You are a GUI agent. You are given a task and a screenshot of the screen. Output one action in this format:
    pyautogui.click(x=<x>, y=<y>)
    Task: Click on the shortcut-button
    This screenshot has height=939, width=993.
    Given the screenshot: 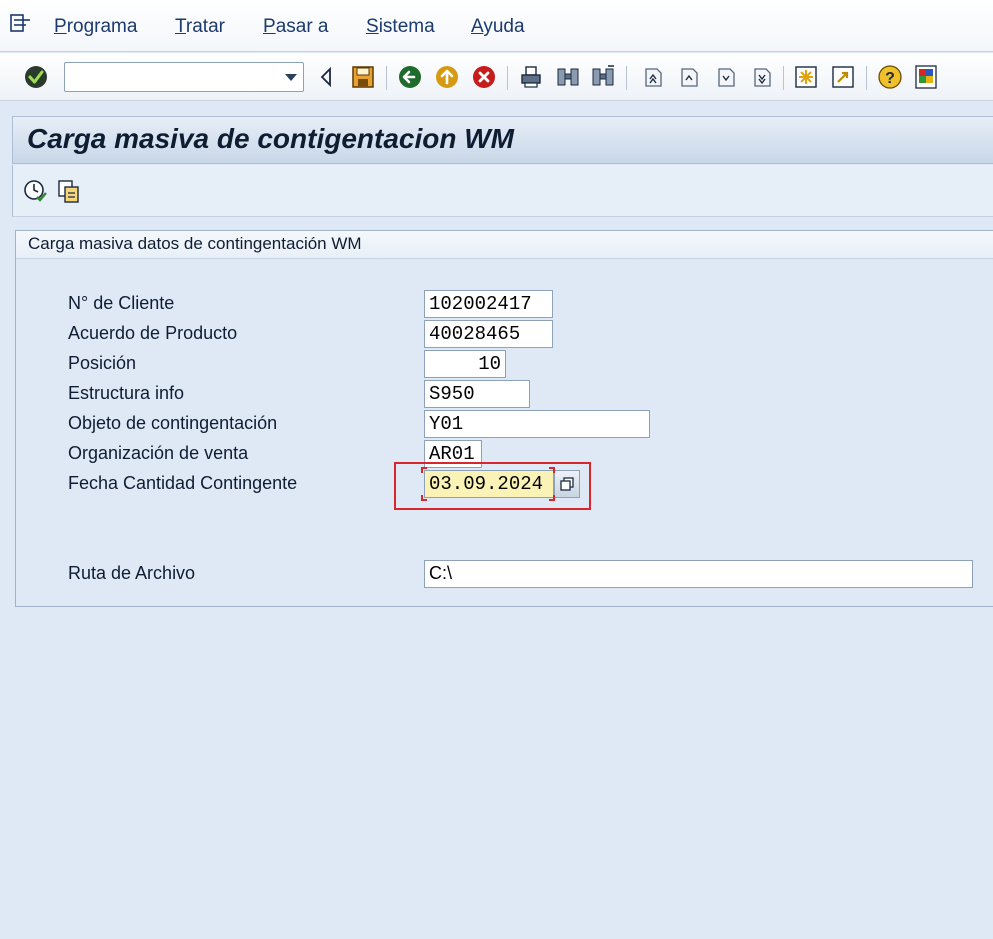 What is the action you would take?
    pyautogui.click(x=843, y=77)
    